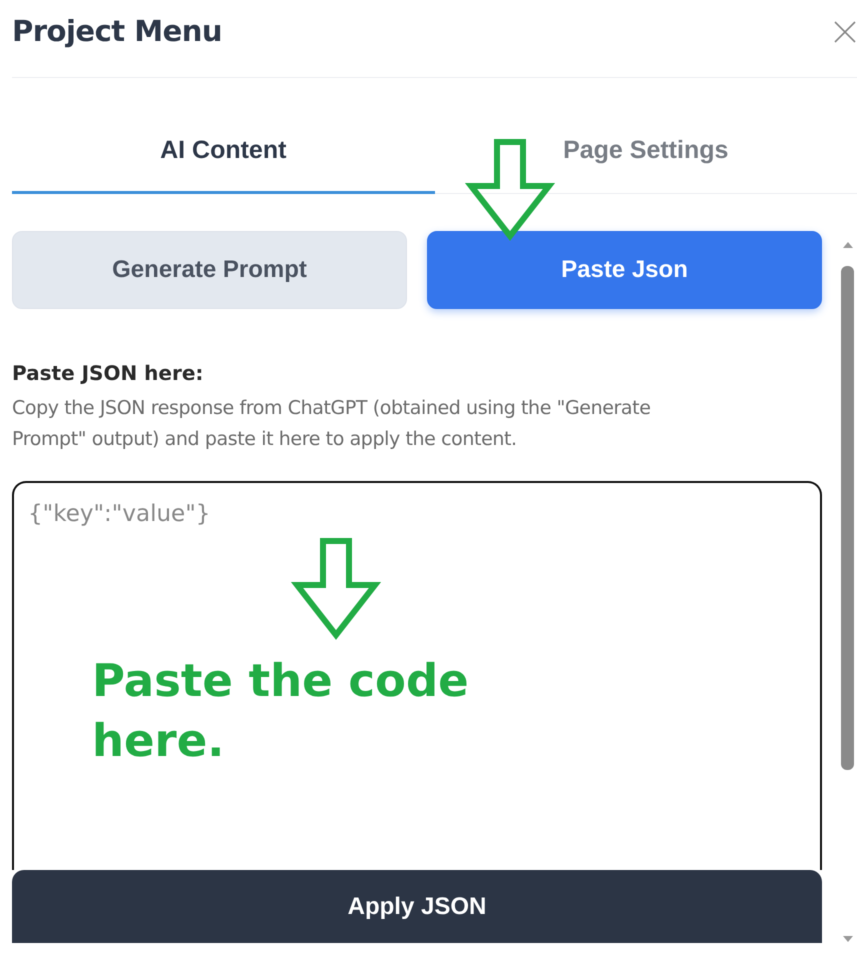  What do you see at coordinates (845, 32) in the screenshot?
I see `close-icon` at bounding box center [845, 32].